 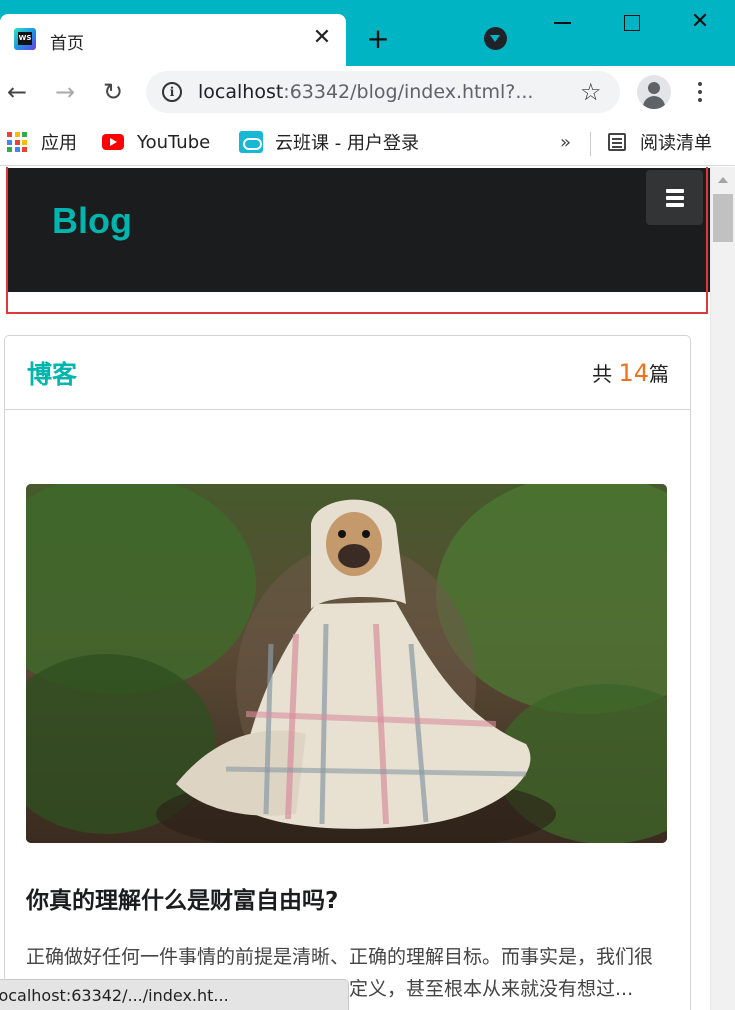 What do you see at coordinates (675, 191) in the screenshot?
I see `hamburger-icon` at bounding box center [675, 191].